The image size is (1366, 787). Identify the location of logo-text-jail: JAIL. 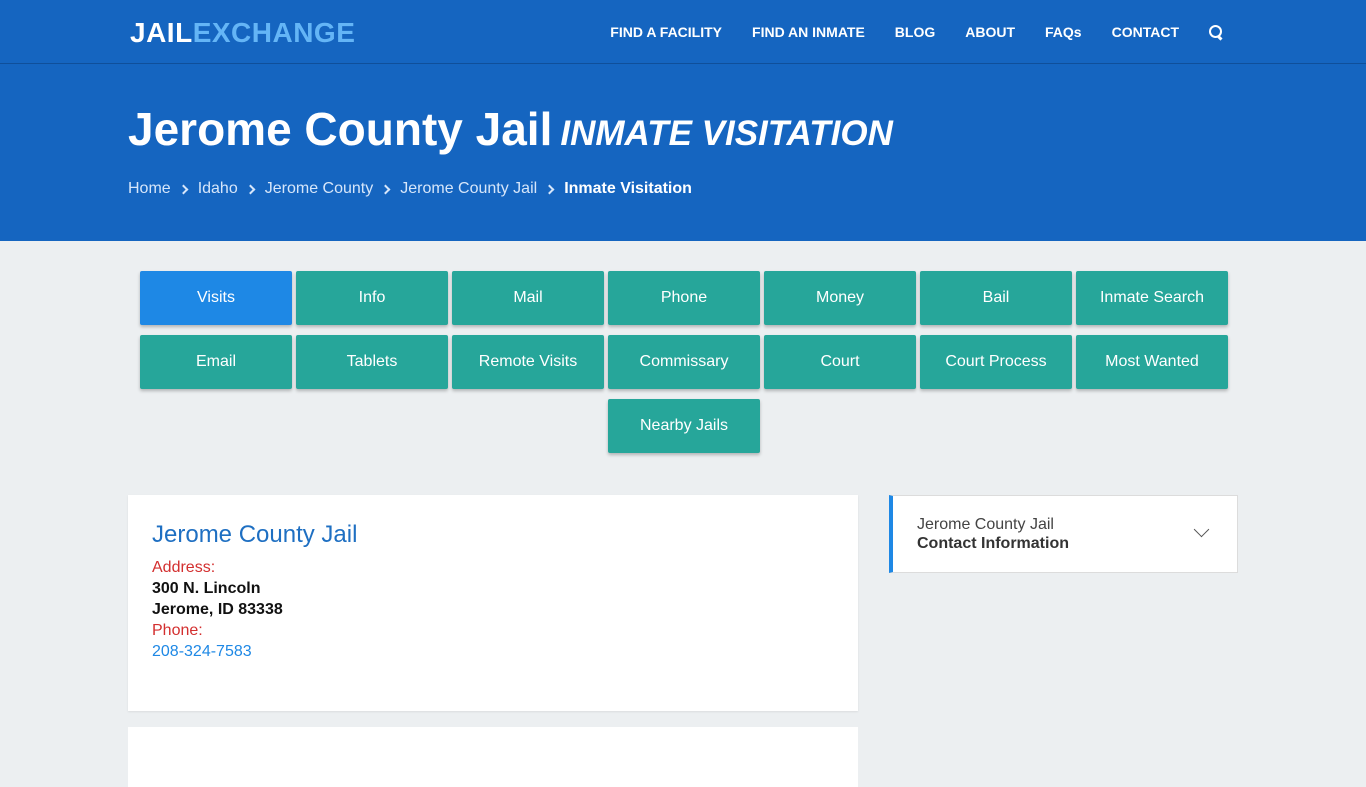
(161, 32).